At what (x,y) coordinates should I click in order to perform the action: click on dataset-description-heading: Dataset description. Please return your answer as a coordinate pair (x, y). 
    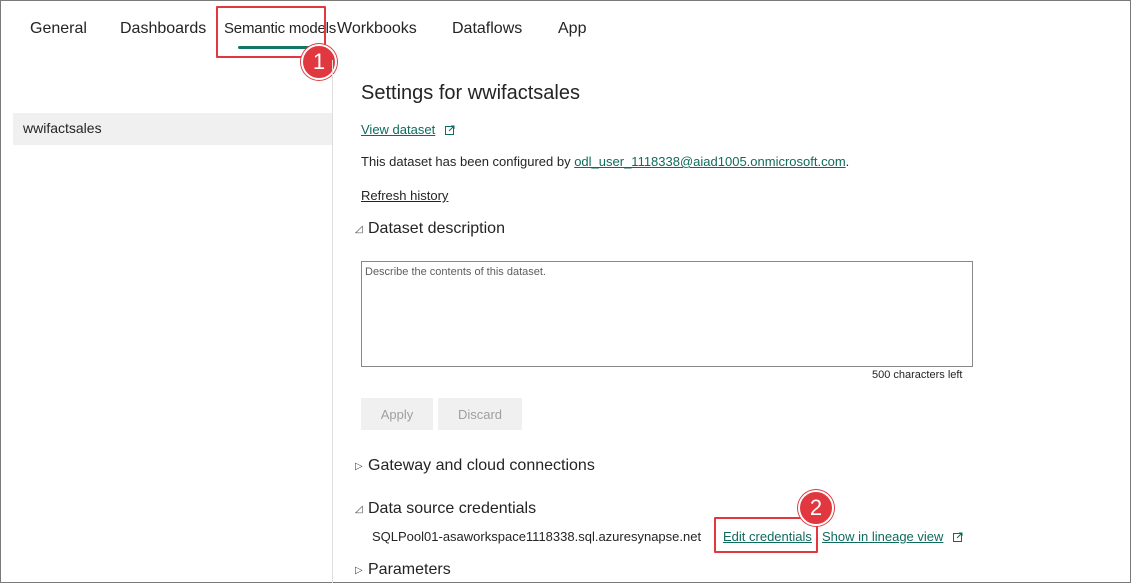
    Looking at the image, I should click on (436, 228).